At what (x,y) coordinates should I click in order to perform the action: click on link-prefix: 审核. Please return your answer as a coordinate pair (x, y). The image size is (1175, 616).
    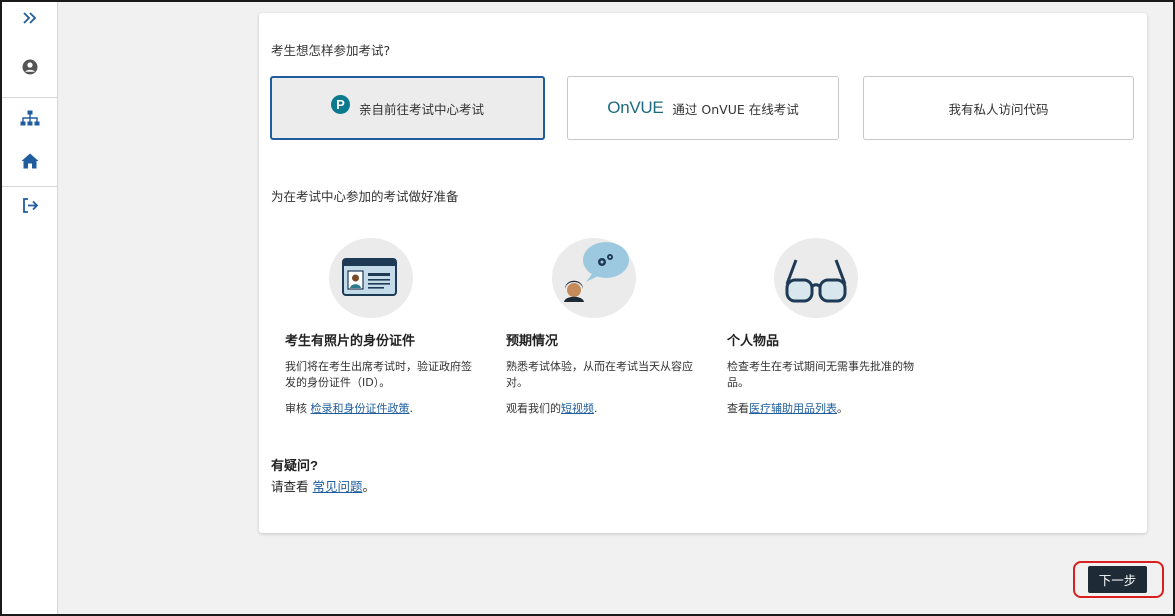
    Looking at the image, I should click on (298, 408).